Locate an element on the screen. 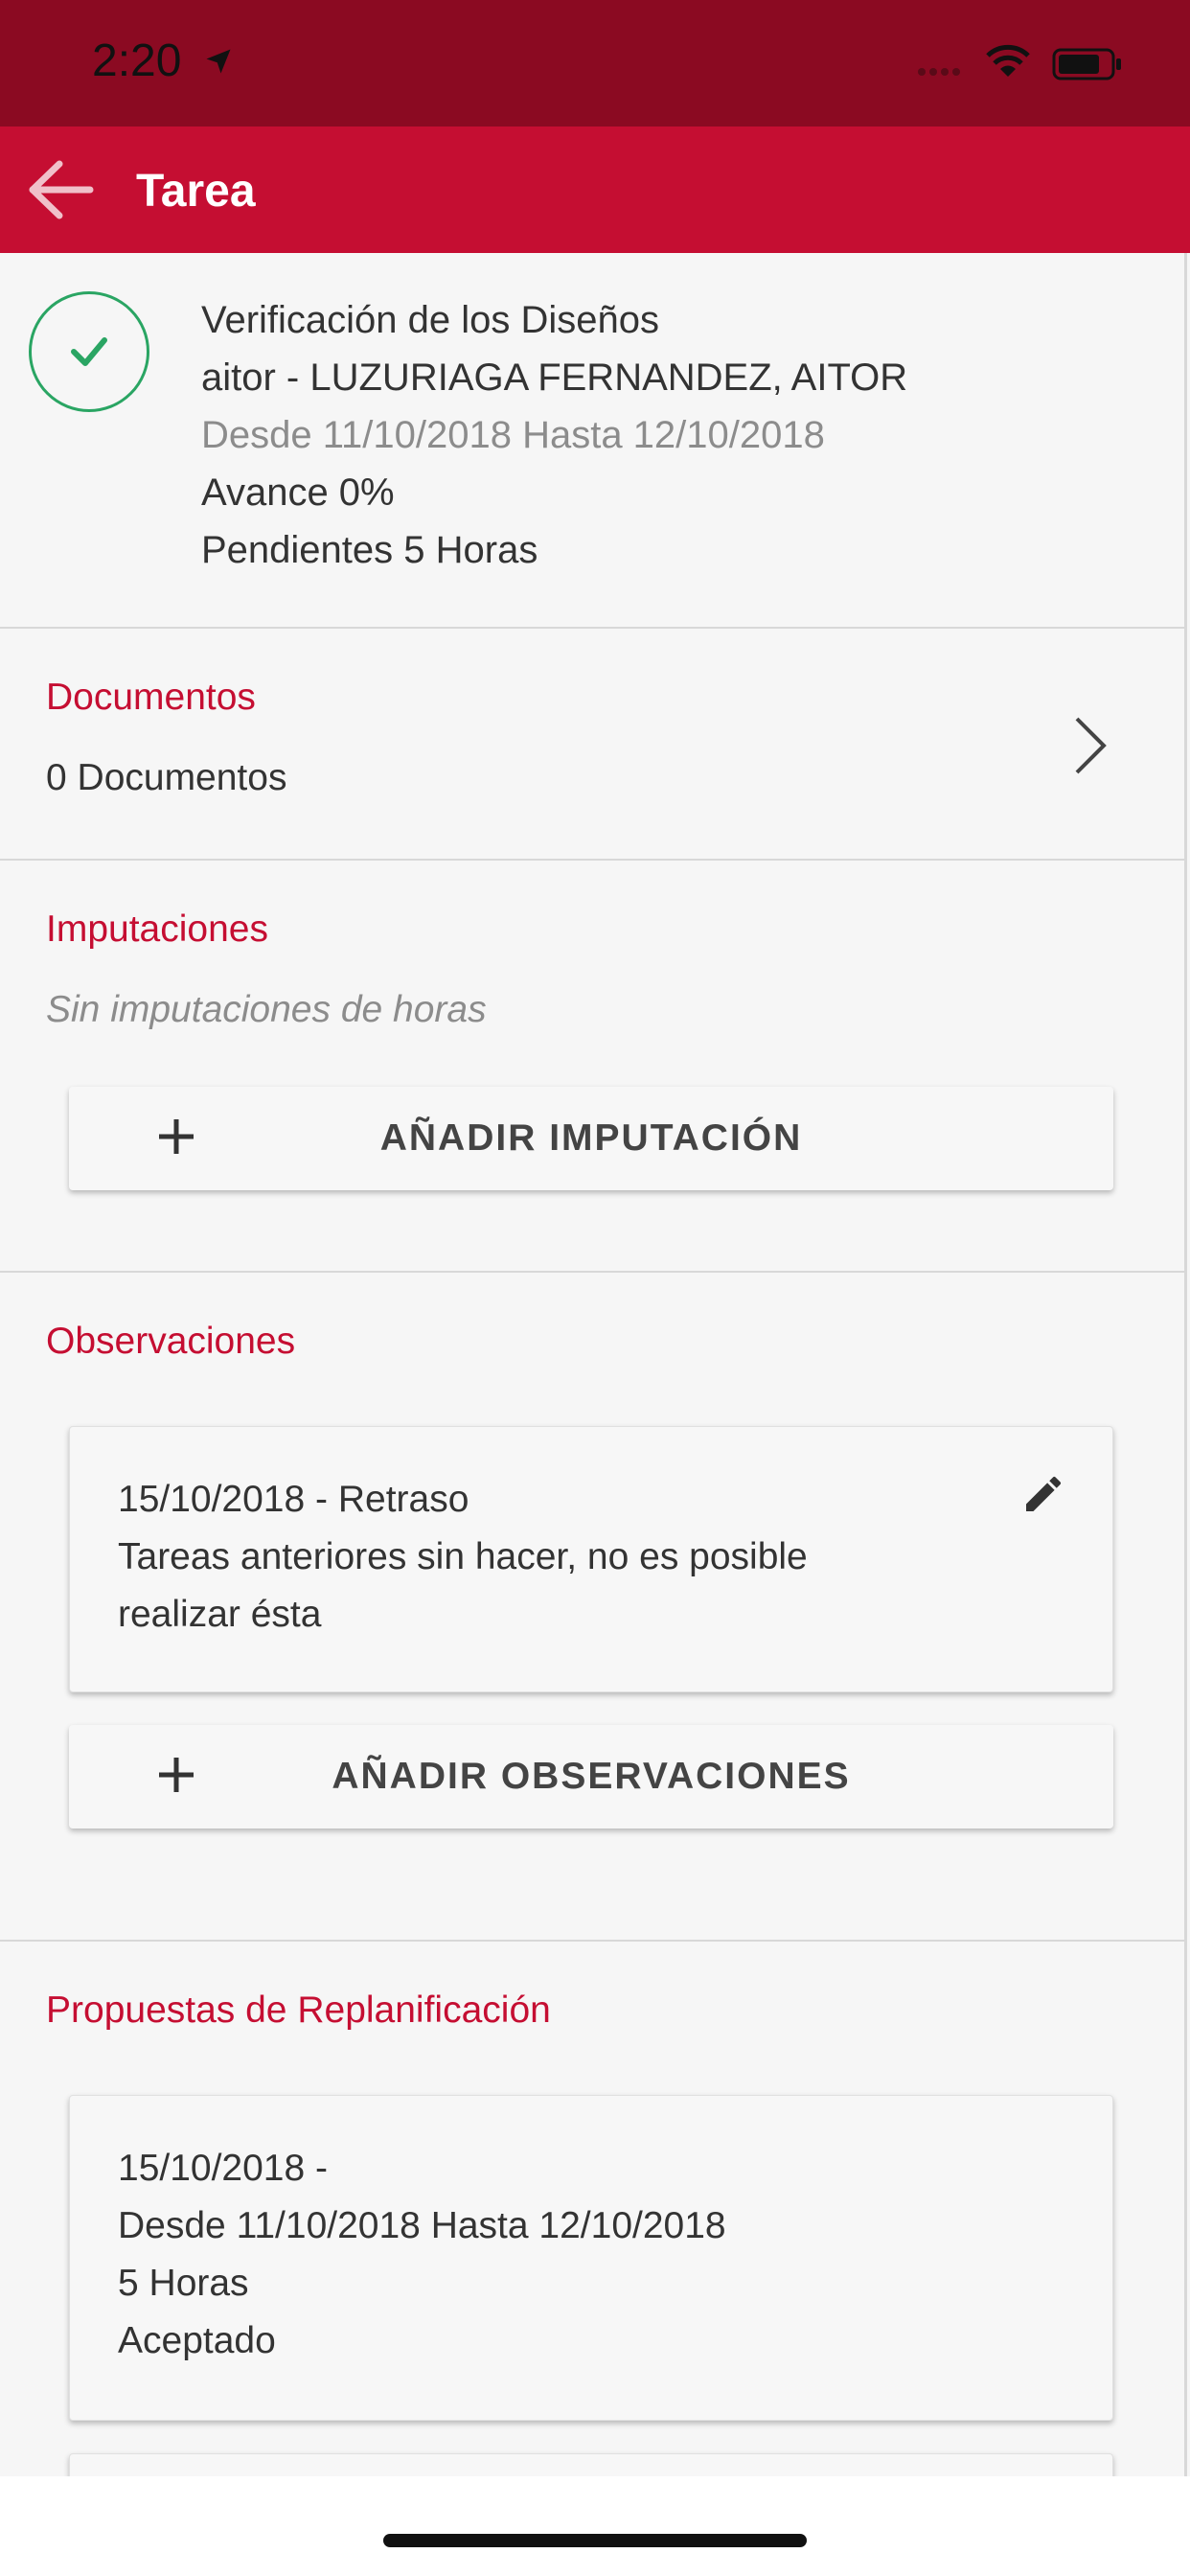 This screenshot has width=1190, height=2576. add-imputacion-label: AÑADIR IMPUTACIÓN is located at coordinates (591, 1138).